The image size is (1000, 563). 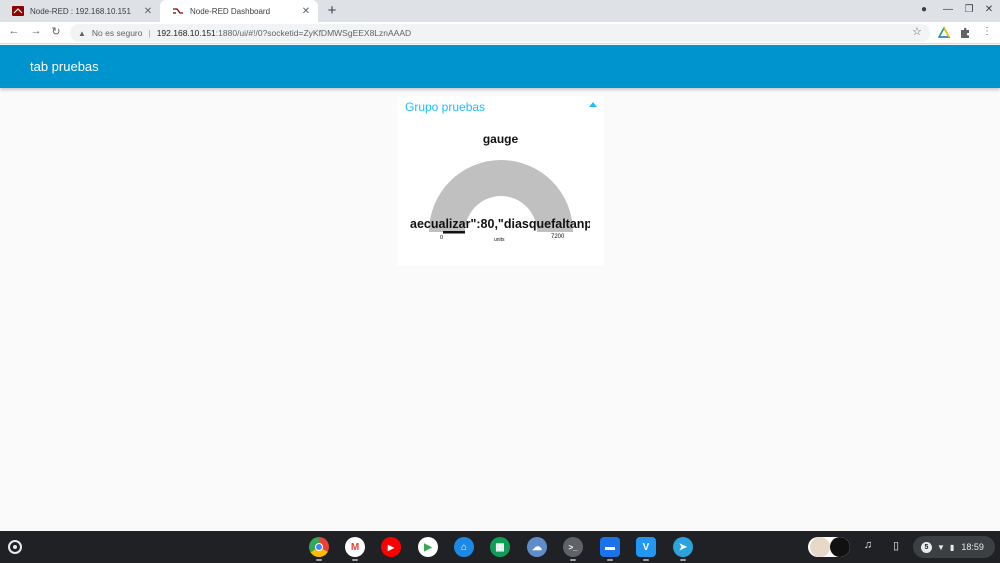 I want to click on puzzle-icon, so click(x=965, y=33).